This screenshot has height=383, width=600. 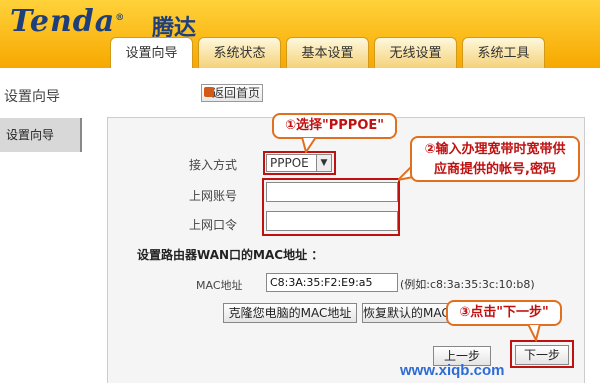 I want to click on access-mode-select: PPPOE ▼, so click(x=299, y=163).